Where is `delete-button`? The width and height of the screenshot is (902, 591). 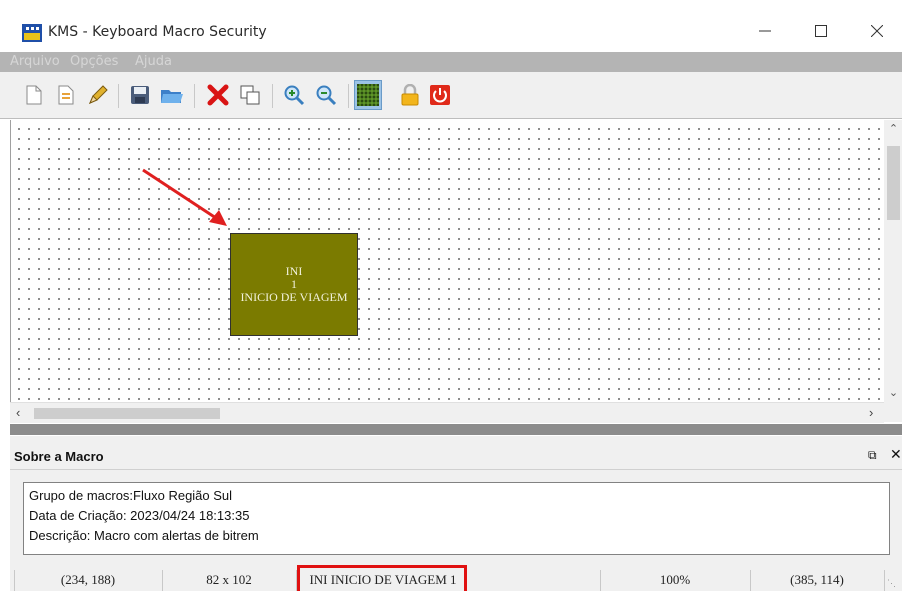
delete-button is located at coordinates (218, 95).